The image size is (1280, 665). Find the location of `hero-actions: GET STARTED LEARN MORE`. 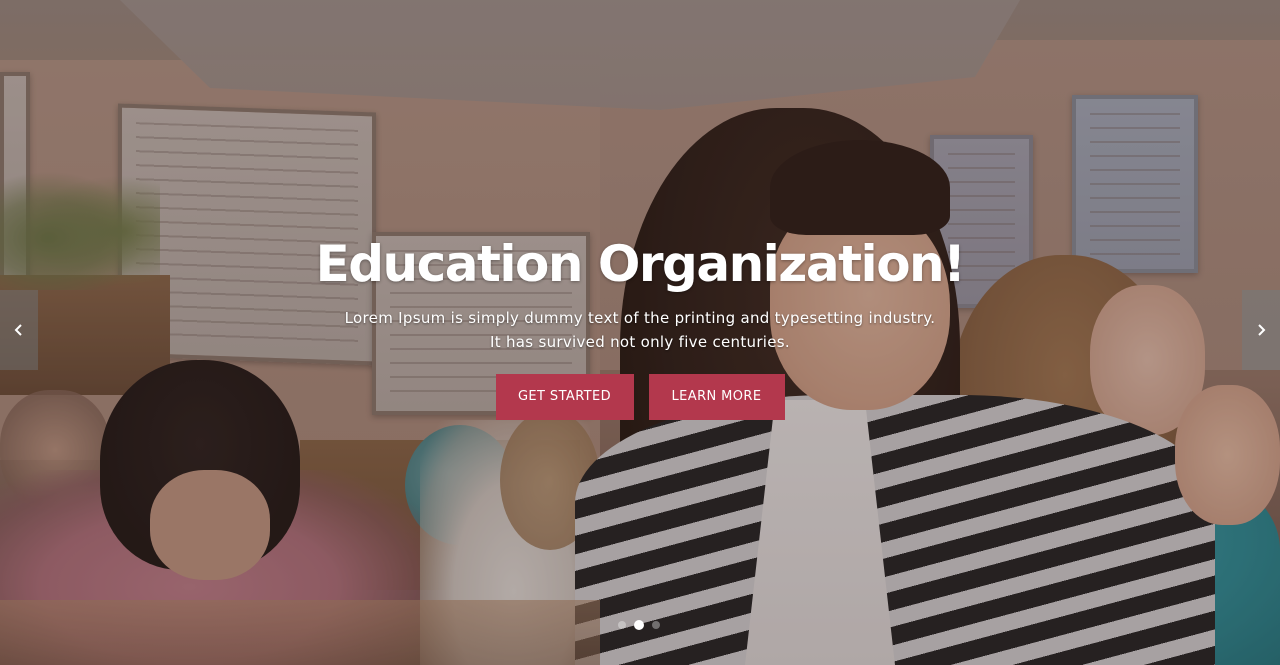

hero-actions: GET STARTED LEARN MORE is located at coordinates (640, 397).